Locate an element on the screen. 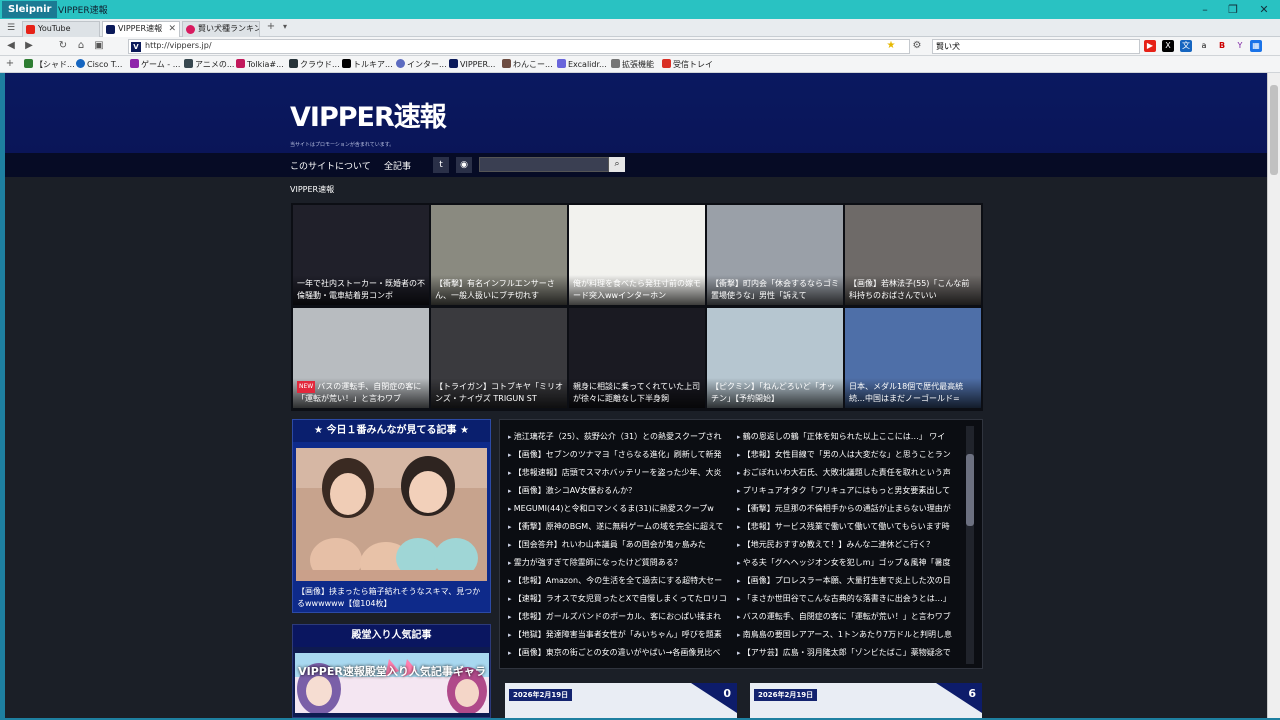 This screenshot has width=1280, height=720. headline-link: 【悲報速報】店頭でスマホバッテリーを盗った少年、大炎 is located at coordinates (623, 473).